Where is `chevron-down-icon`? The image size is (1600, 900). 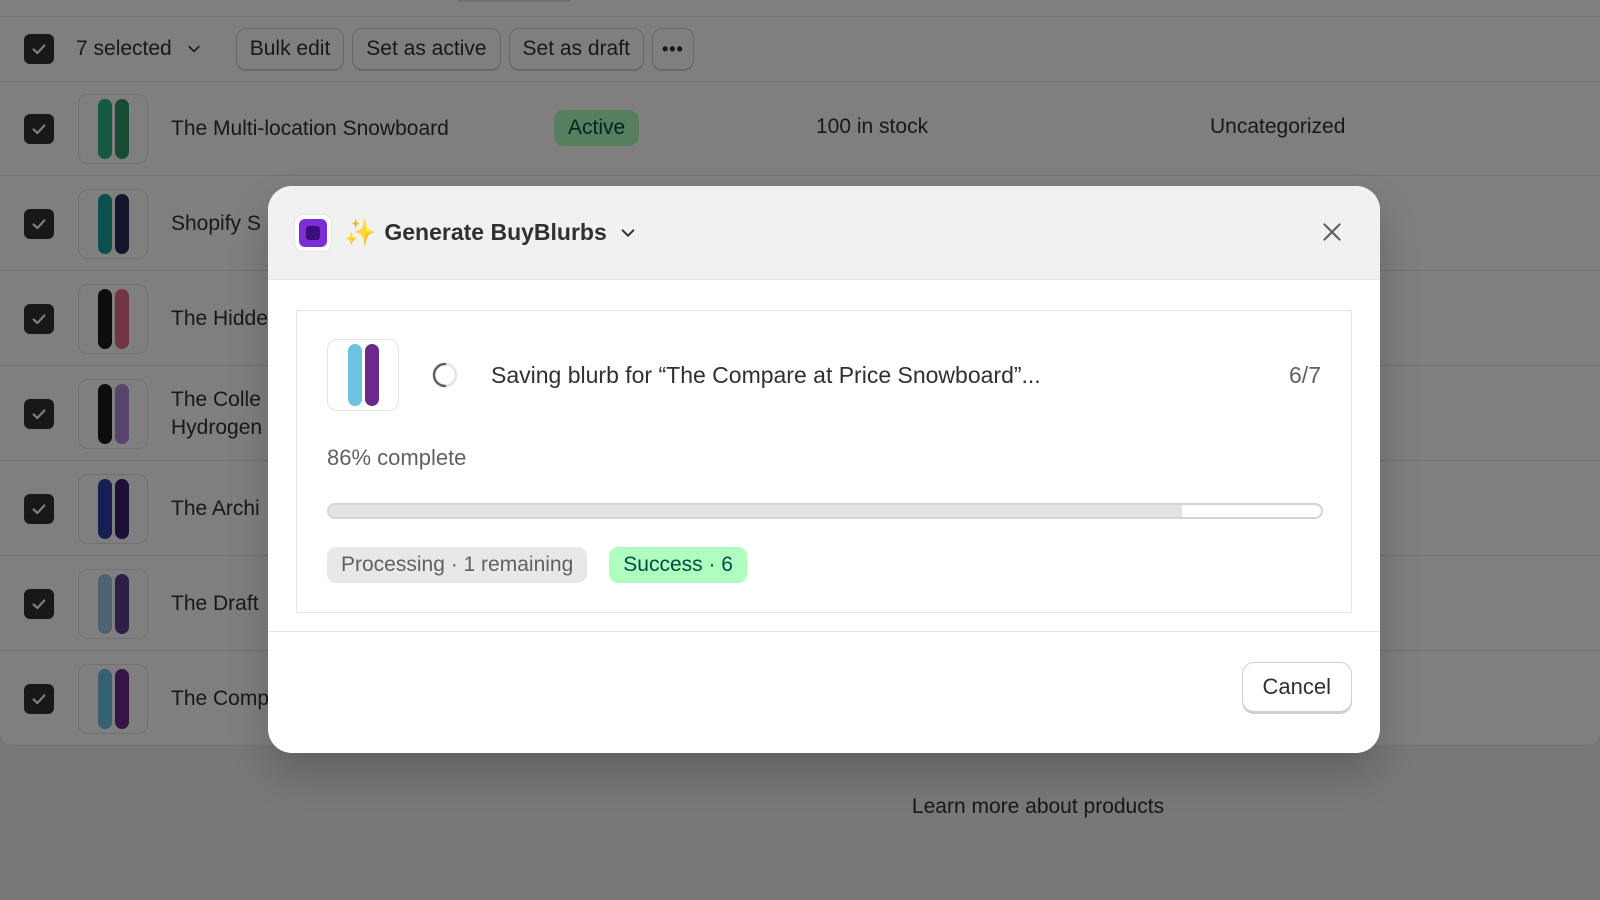 chevron-down-icon is located at coordinates (628, 233).